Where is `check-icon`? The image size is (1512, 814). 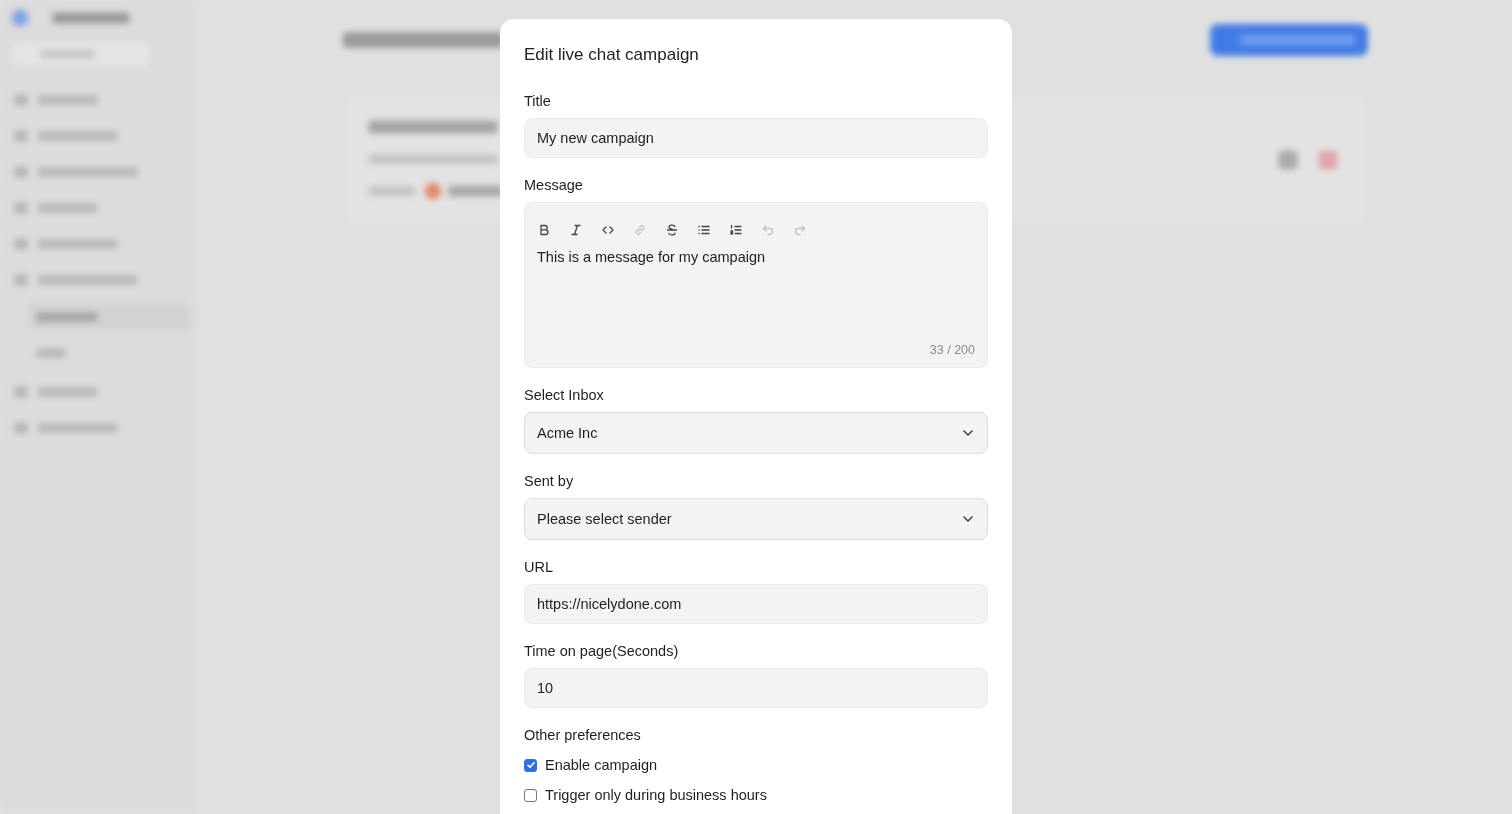 check-icon is located at coordinates (530, 765).